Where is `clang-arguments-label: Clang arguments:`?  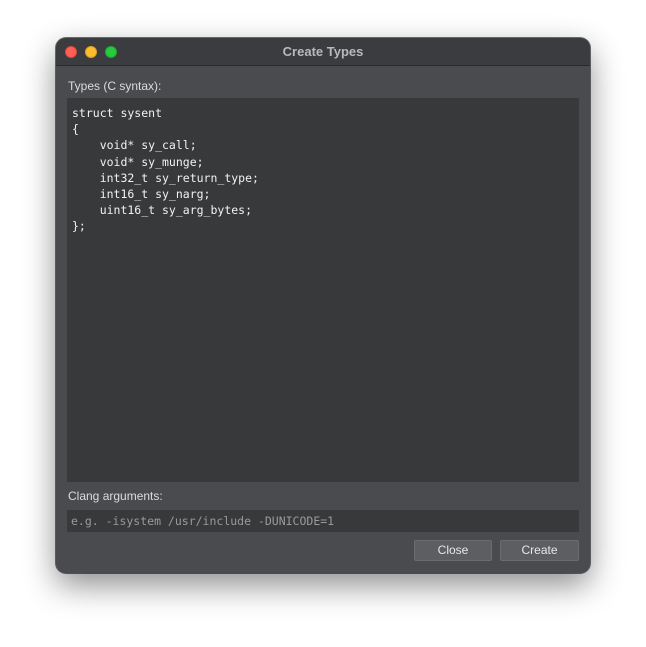 clang-arguments-label: Clang arguments: is located at coordinates (115, 496).